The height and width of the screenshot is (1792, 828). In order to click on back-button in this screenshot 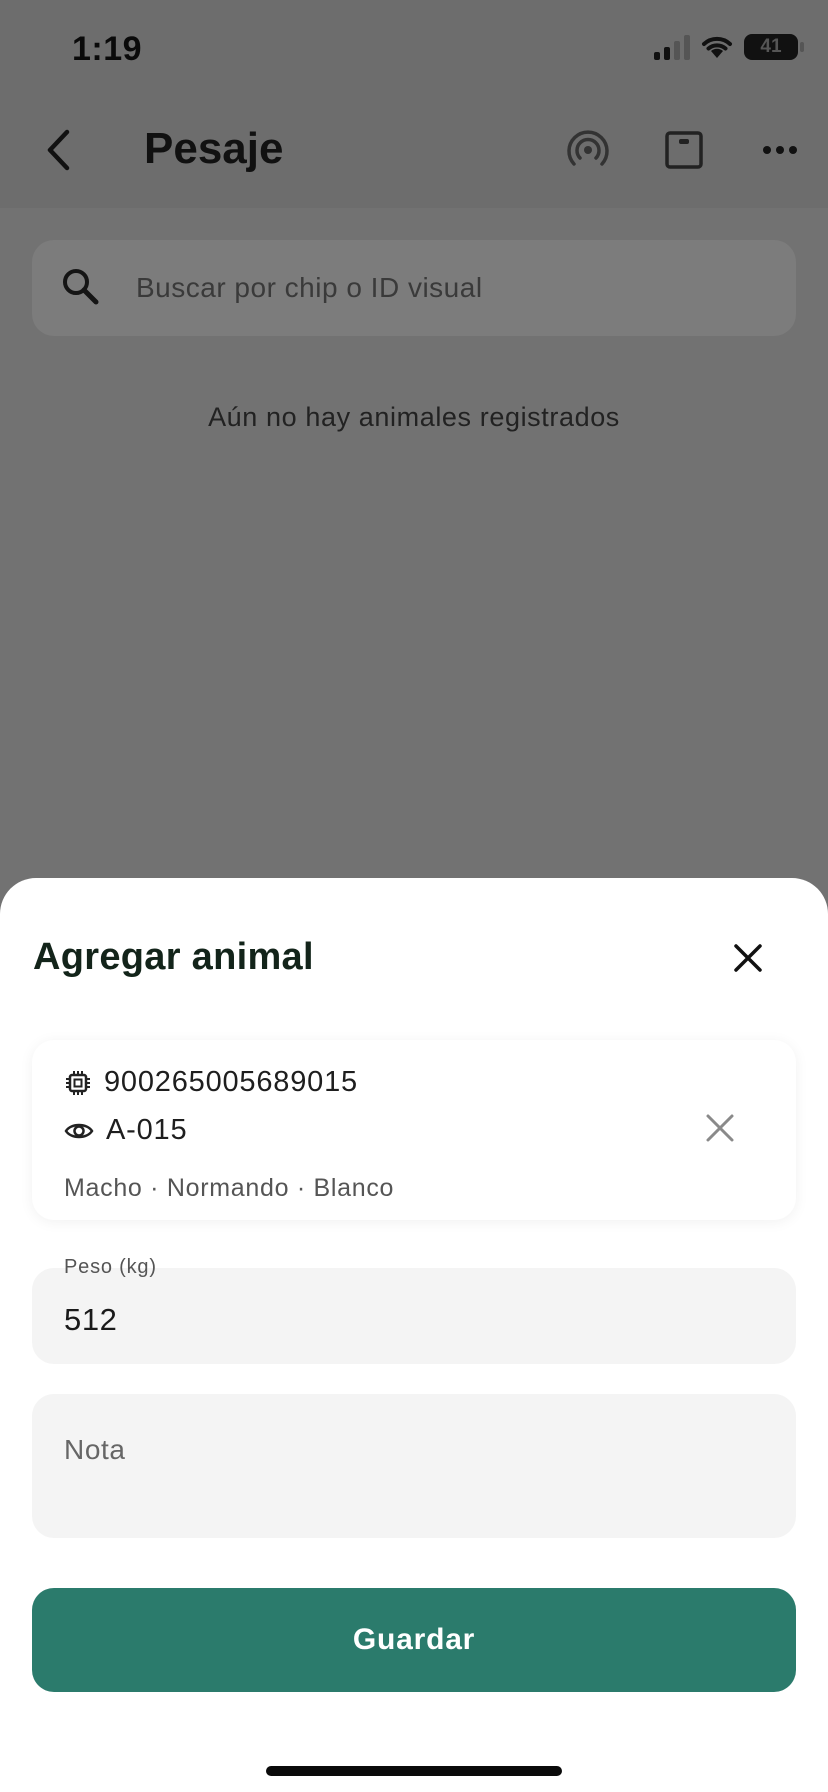, I will do `click(58, 150)`.